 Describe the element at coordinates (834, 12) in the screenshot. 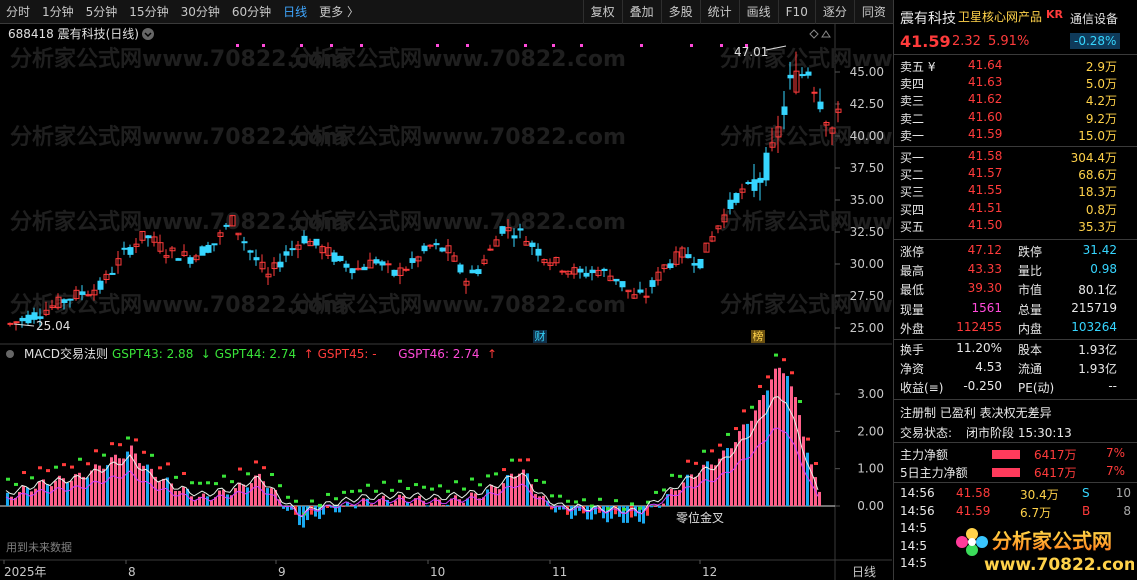

I see `toolbar-button: 逐分` at that location.